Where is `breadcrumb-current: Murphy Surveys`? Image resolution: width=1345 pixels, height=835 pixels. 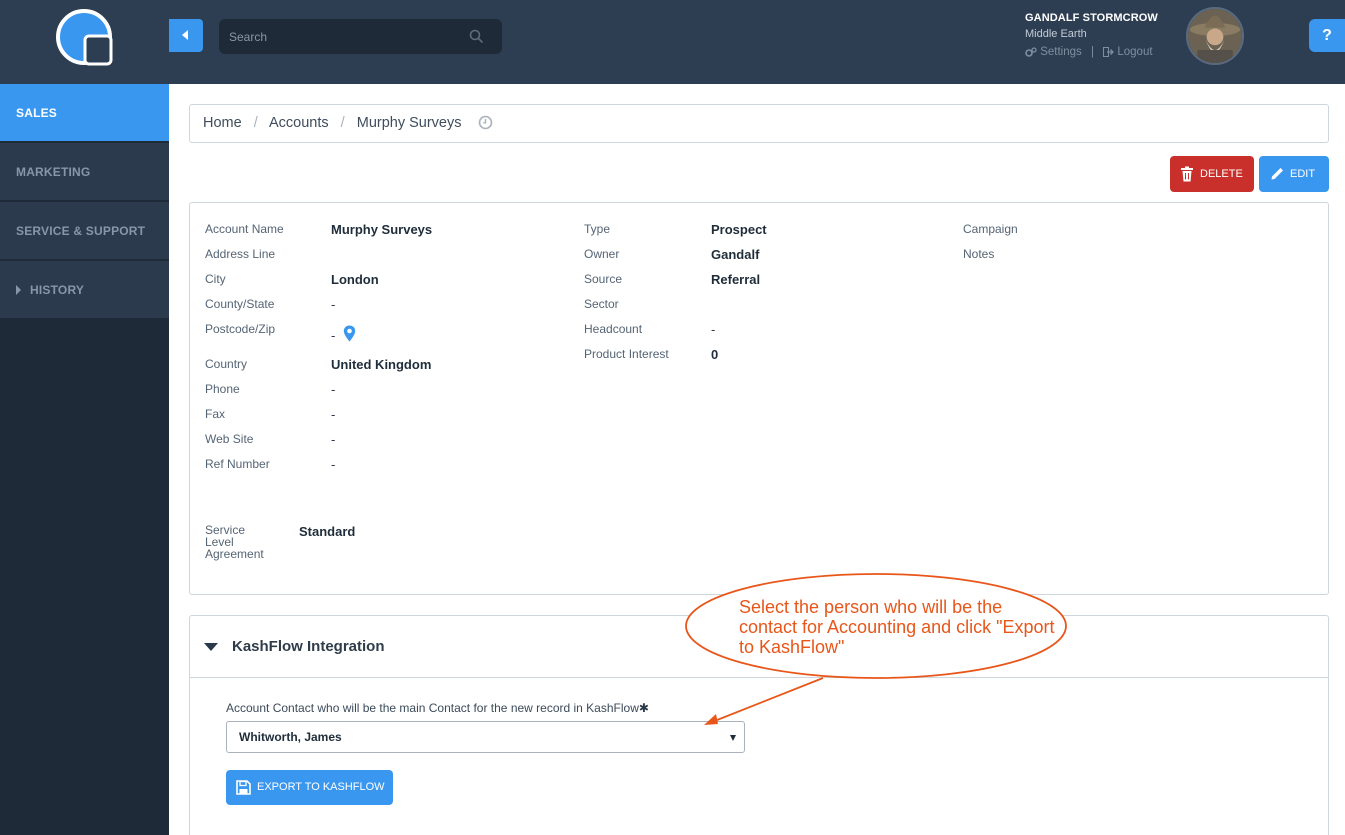 breadcrumb-current: Murphy Surveys is located at coordinates (409, 123).